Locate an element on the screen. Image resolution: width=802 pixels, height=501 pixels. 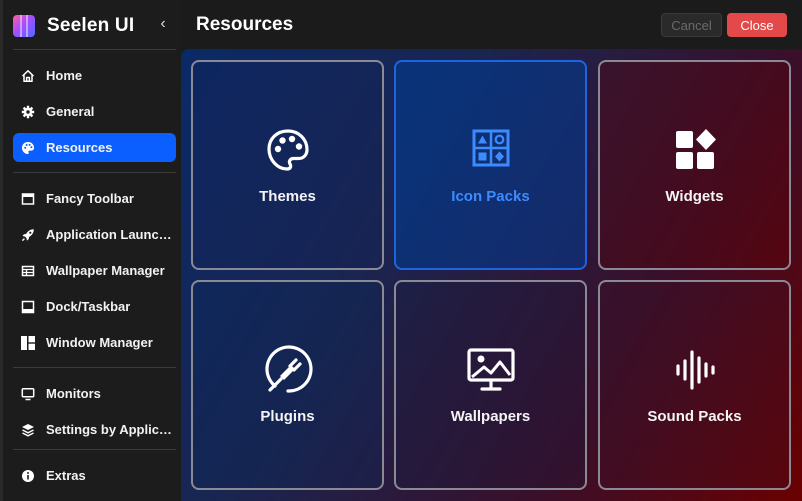
resource-card-themes: Themes is located at coordinates (287, 165).